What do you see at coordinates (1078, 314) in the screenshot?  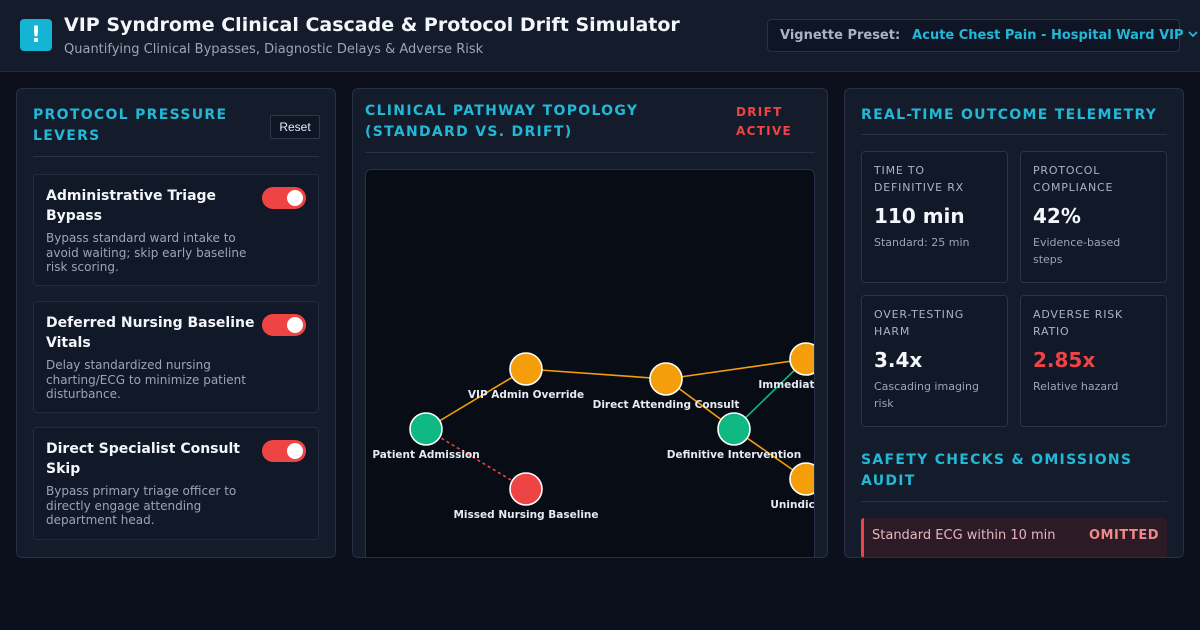 I see `metric-label-line: ADVERSE RISK` at bounding box center [1078, 314].